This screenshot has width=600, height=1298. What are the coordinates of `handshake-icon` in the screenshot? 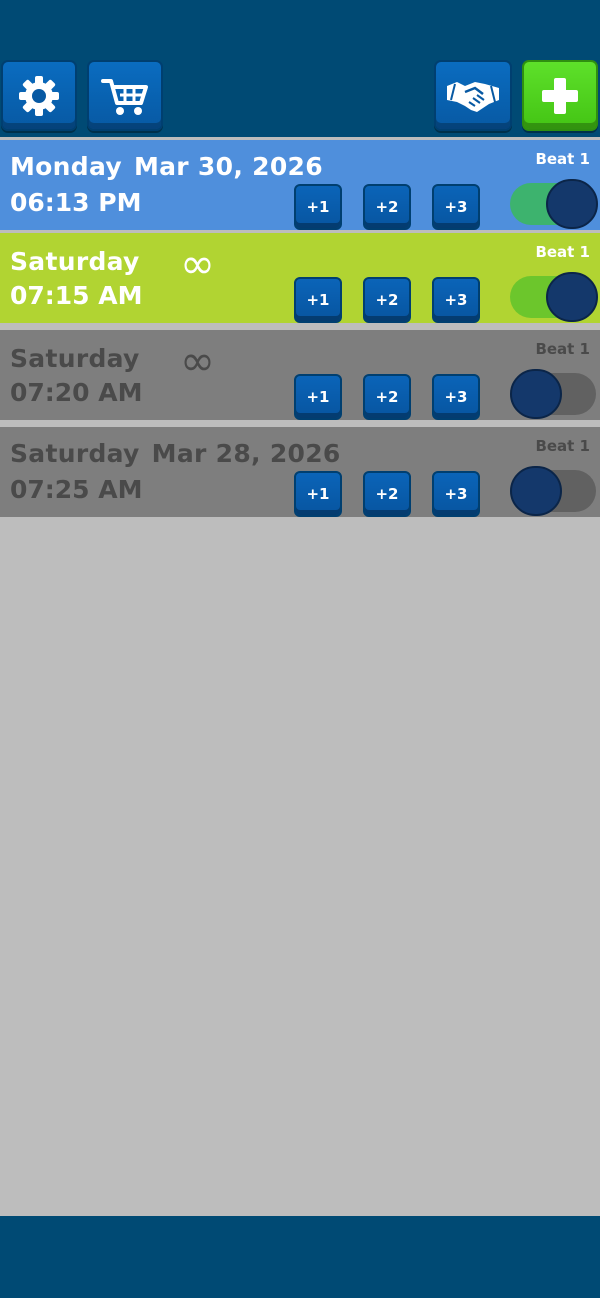 It's located at (473, 96).